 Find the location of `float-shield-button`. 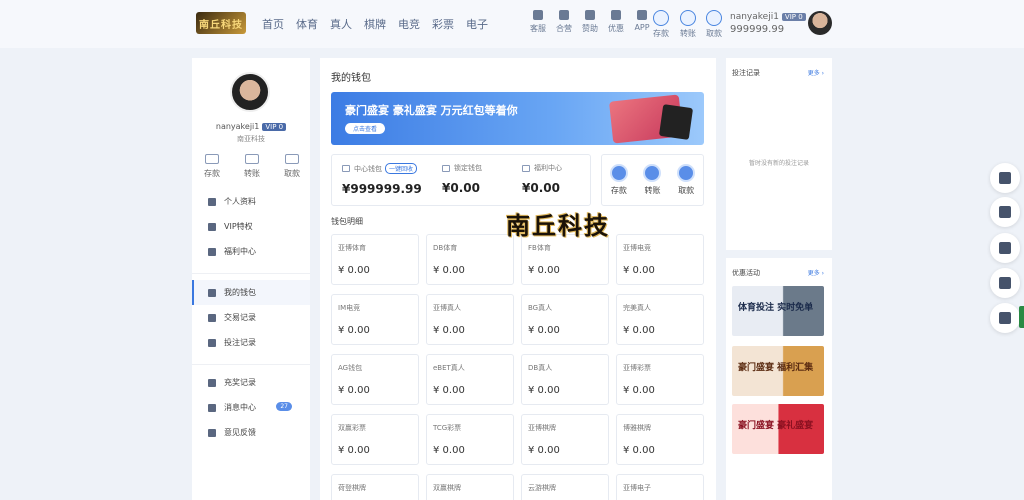

float-shield-button is located at coordinates (1005, 318).